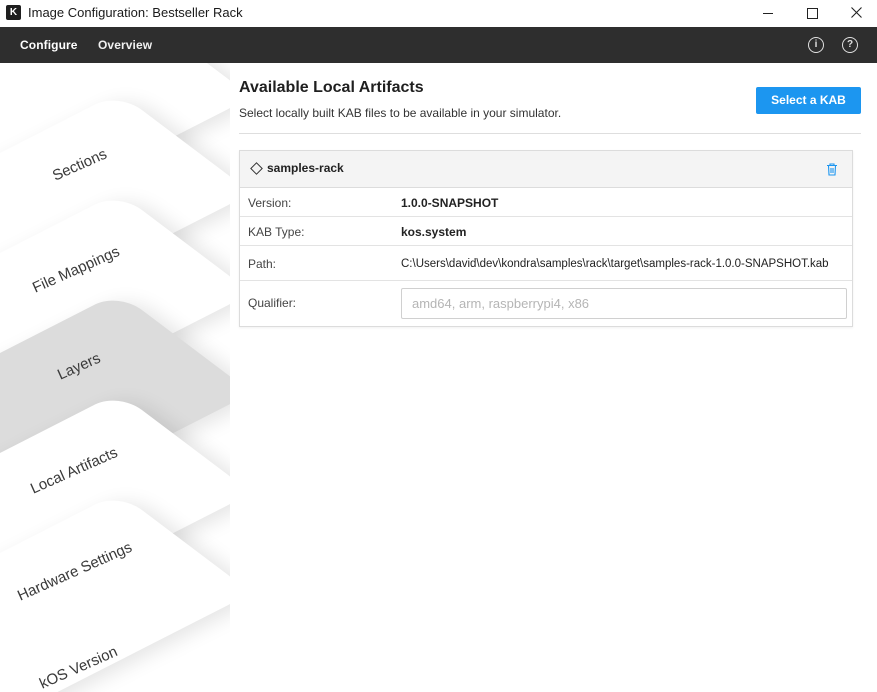 The image size is (877, 692). Describe the element at coordinates (812, 13) in the screenshot. I see `maximize-button` at that location.